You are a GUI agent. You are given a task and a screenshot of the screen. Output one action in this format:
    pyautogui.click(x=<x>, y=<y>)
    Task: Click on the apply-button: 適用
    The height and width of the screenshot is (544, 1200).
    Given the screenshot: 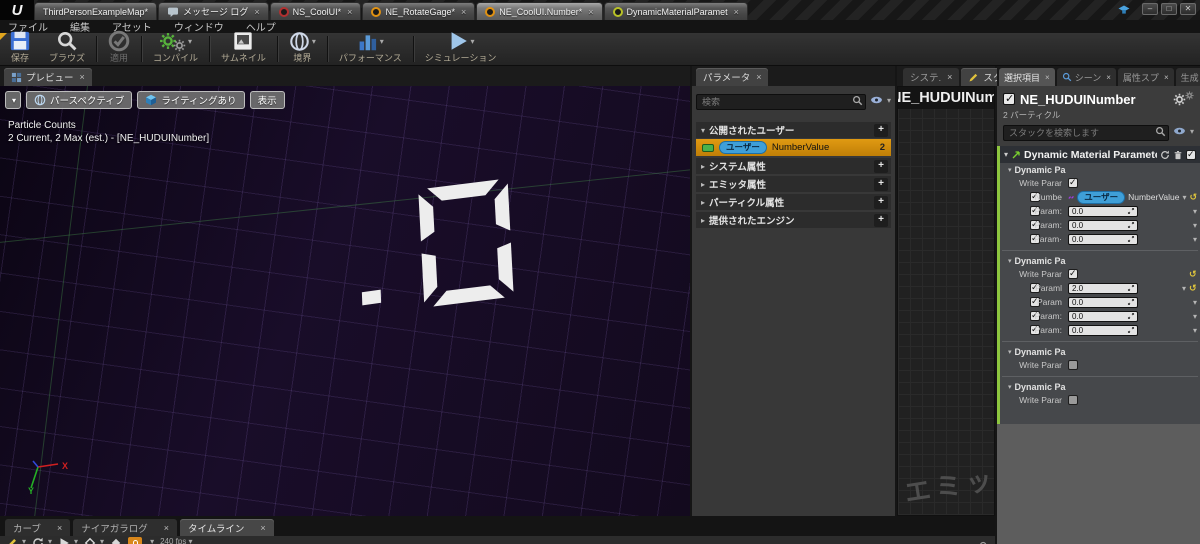 What is the action you would take?
    pyautogui.click(x=119, y=47)
    